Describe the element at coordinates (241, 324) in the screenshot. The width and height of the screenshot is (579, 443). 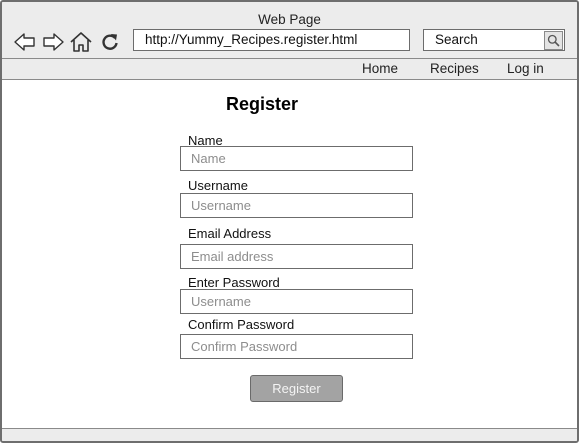
I see `confirm-password-label: Confirm Password` at that location.